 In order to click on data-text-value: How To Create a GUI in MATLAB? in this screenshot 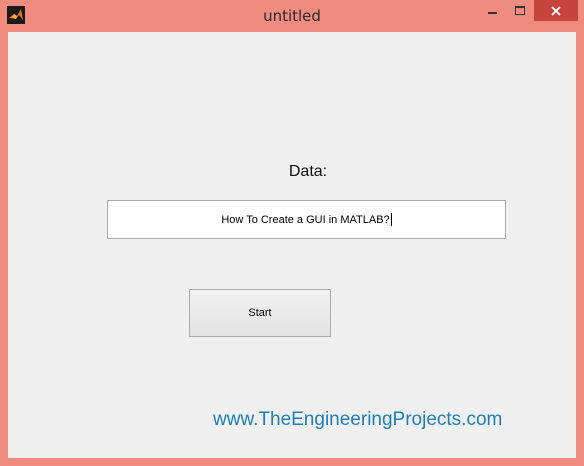, I will do `click(305, 219)`.